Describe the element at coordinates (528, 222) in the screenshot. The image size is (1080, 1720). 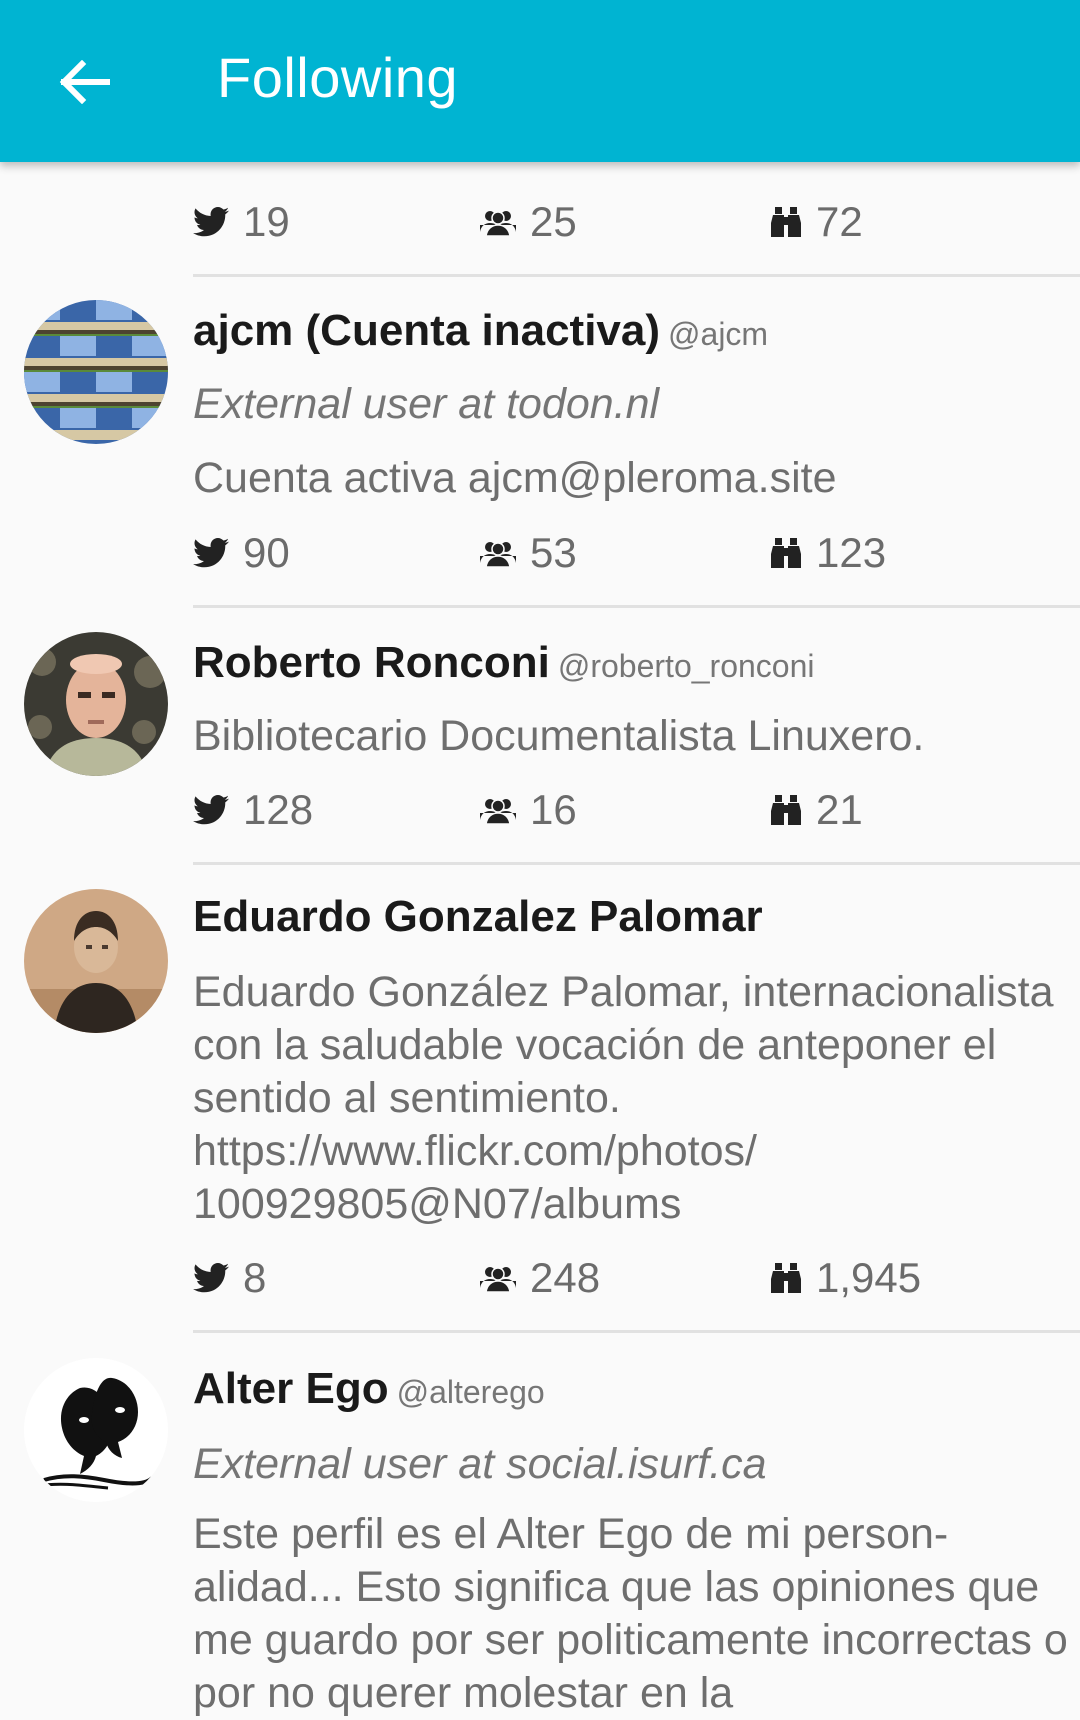
I see `followers-stat: 25` at that location.